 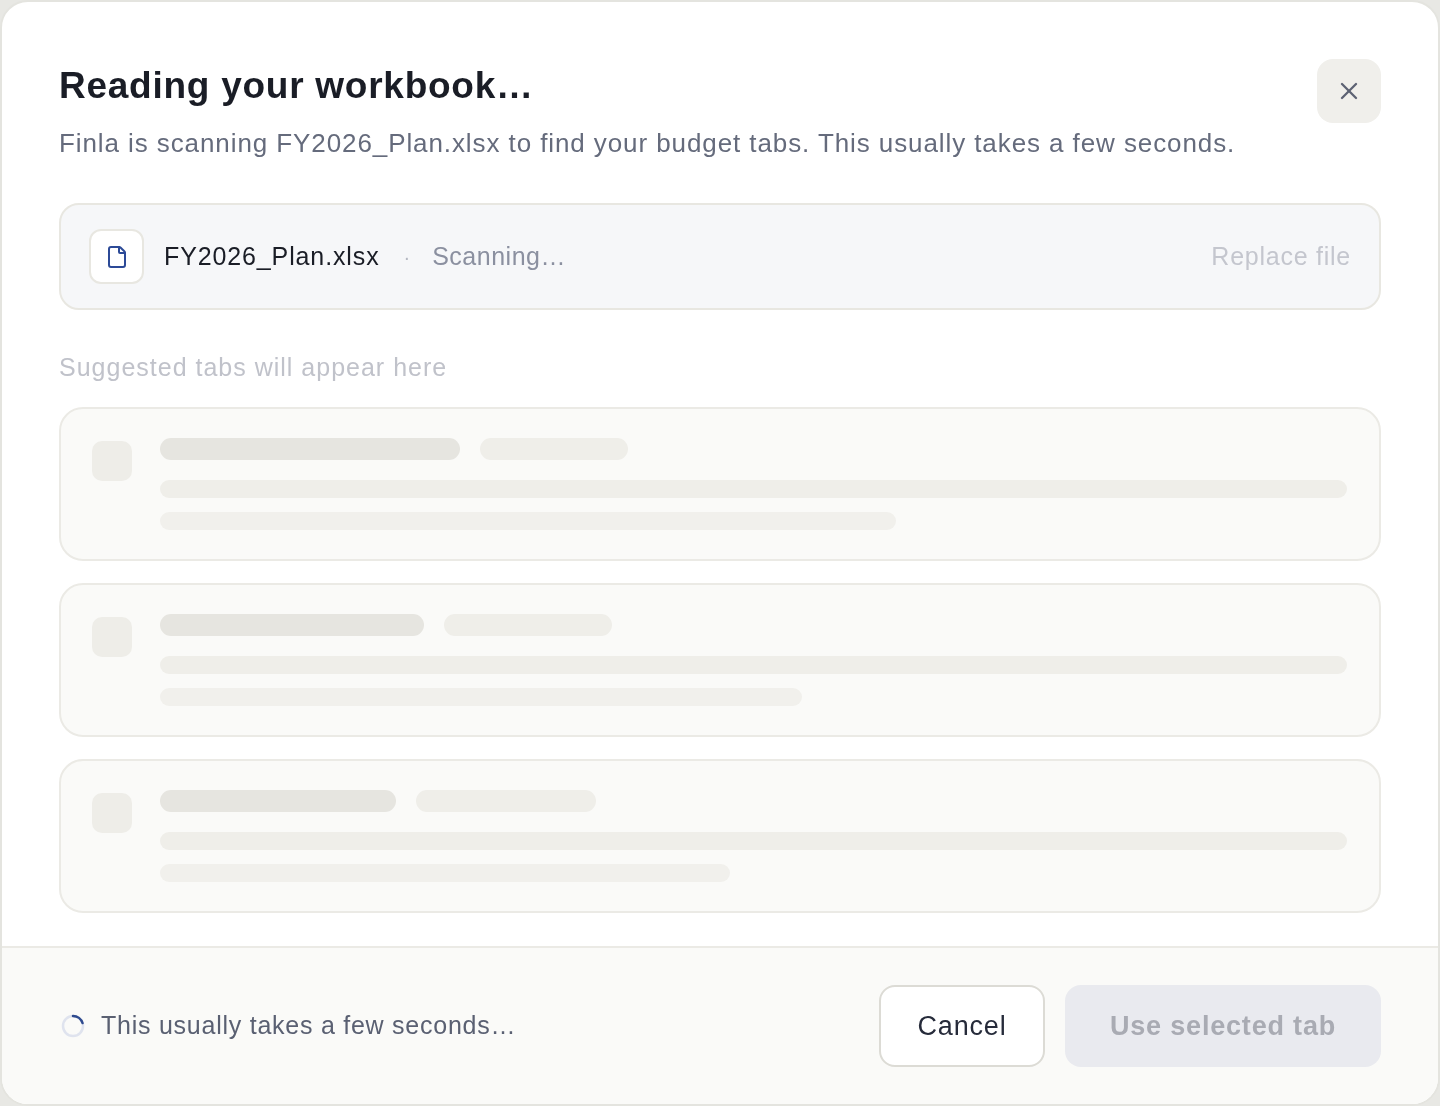 I want to click on suggestions-heading: Suggested tabs will appear here, so click(x=253, y=367).